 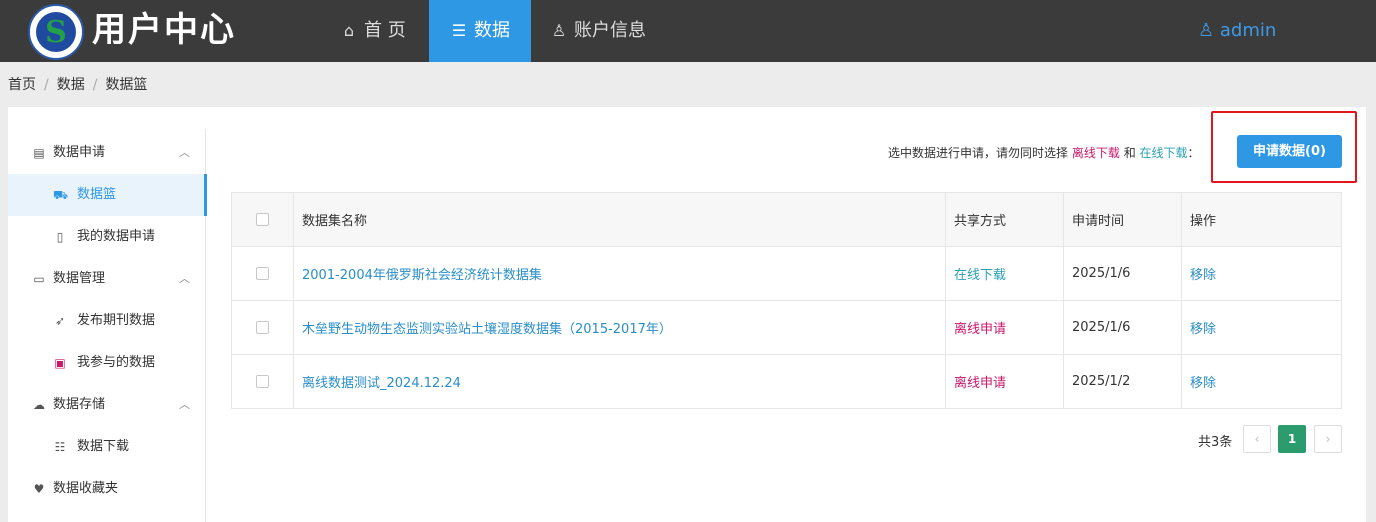 What do you see at coordinates (1004, 219) in the screenshot?
I see `column-header-share: 共享方式` at bounding box center [1004, 219].